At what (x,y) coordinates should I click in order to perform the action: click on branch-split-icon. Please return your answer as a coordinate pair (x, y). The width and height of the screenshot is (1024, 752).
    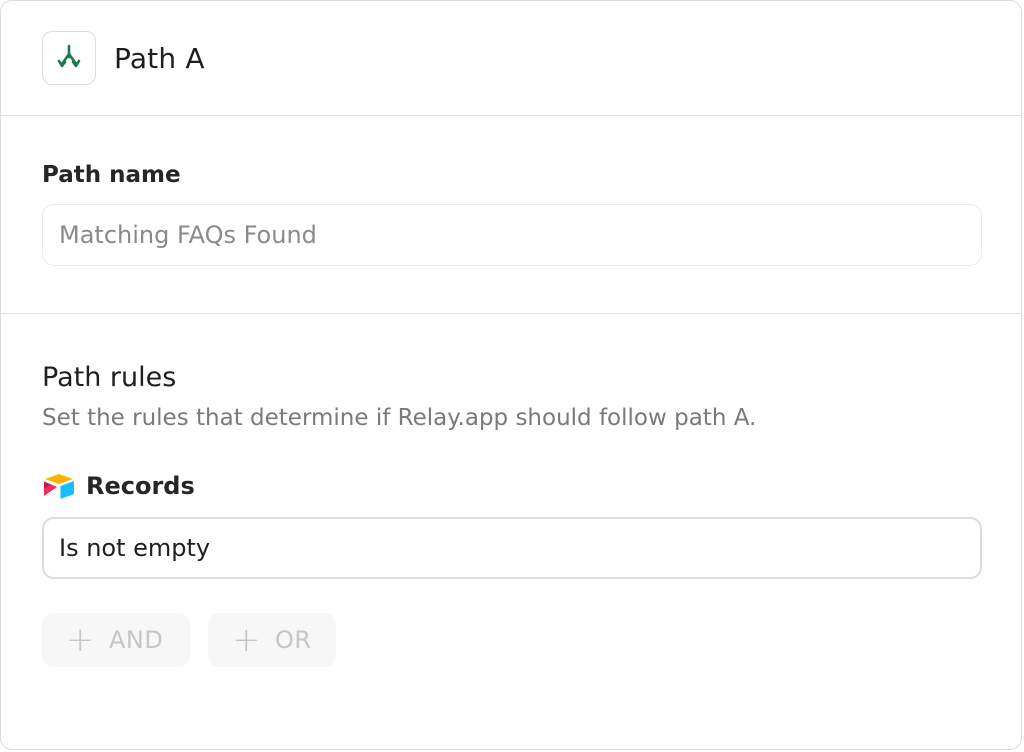
    Looking at the image, I should click on (69, 58).